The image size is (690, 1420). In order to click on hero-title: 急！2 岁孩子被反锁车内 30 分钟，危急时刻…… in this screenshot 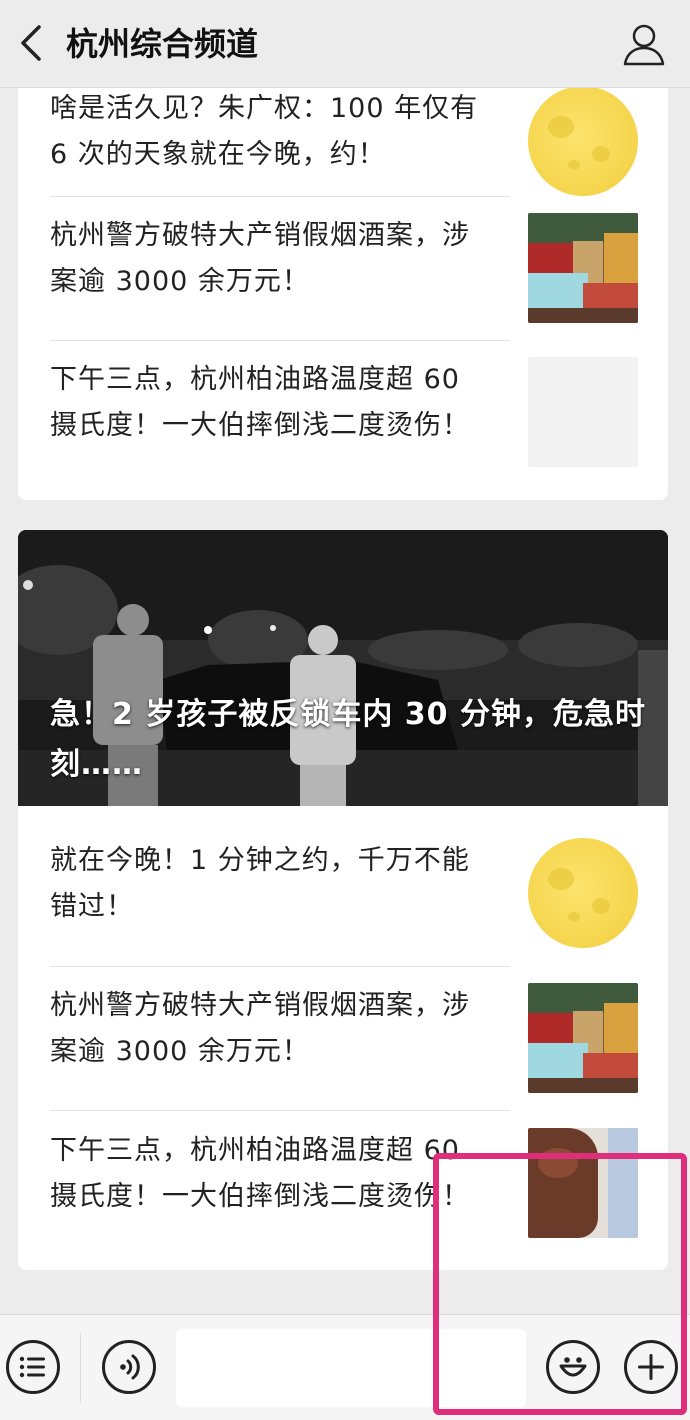, I will do `click(348, 739)`.